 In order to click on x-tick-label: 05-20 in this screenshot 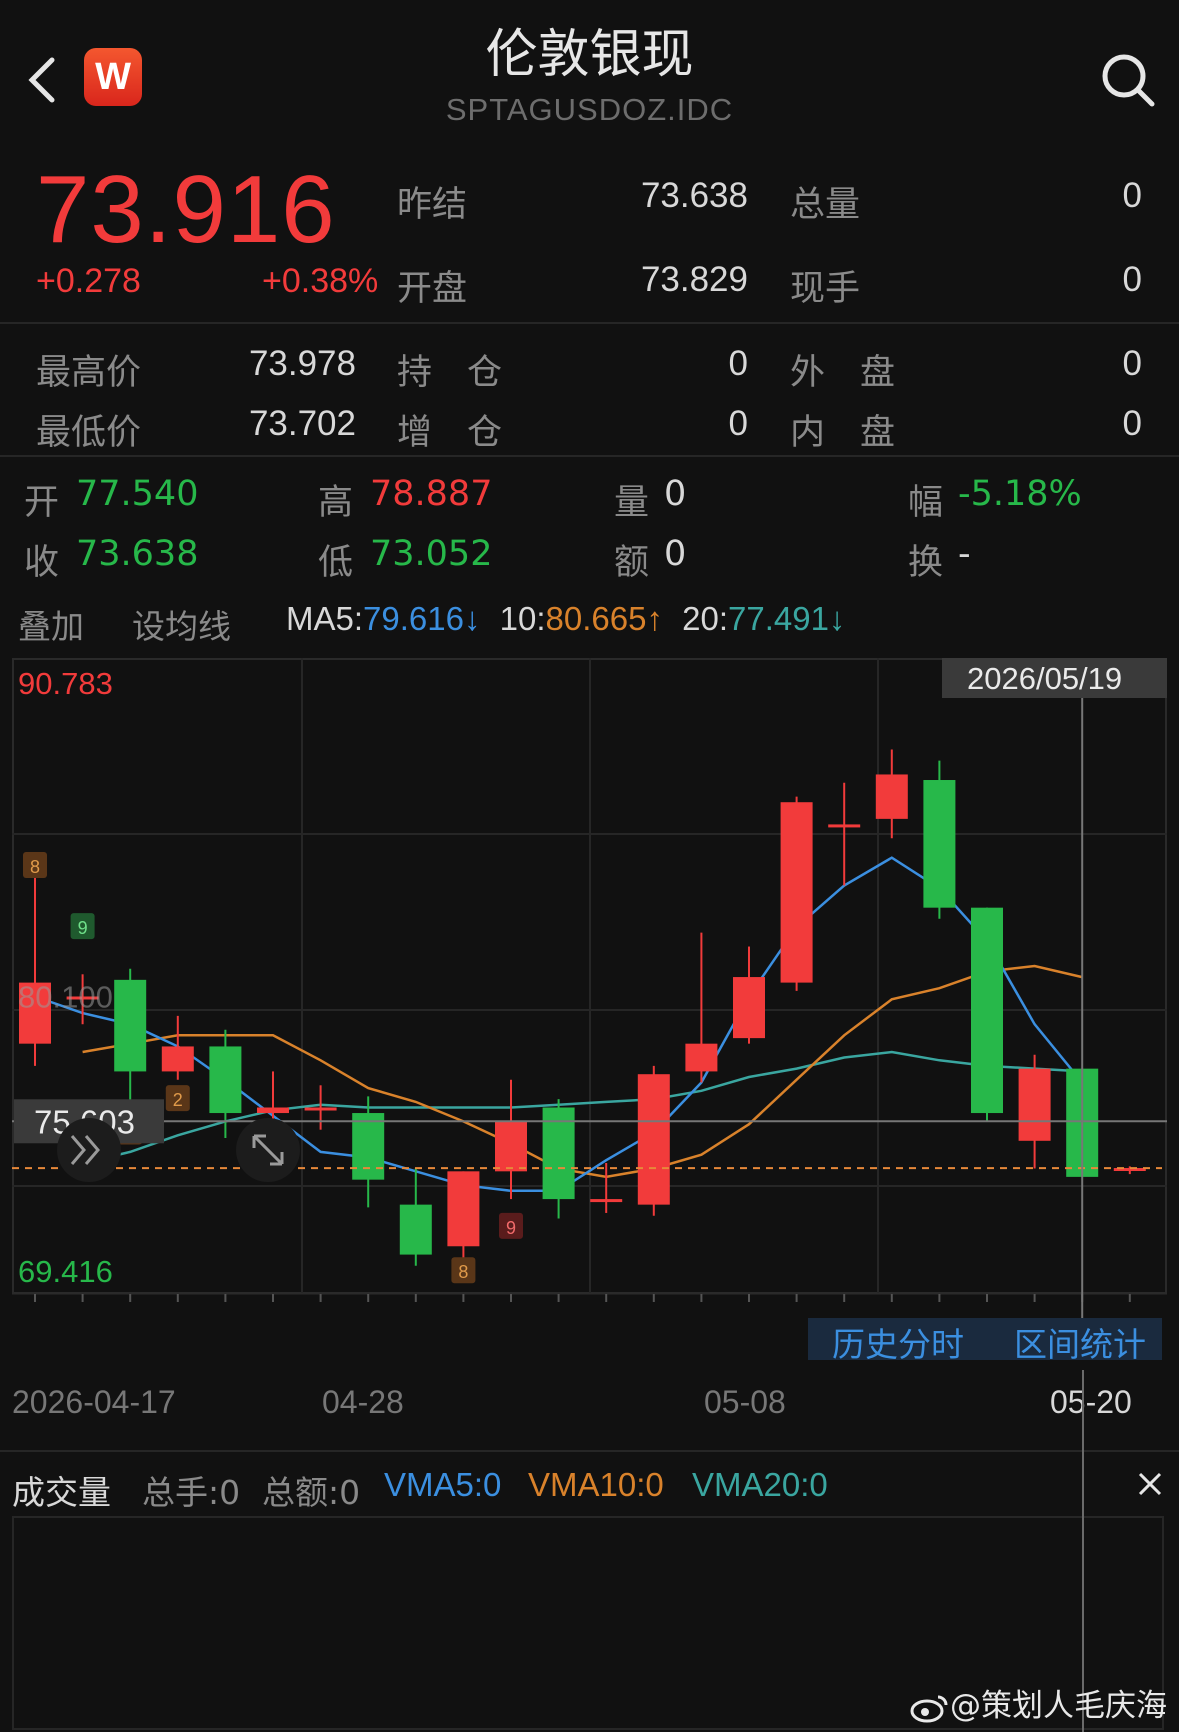, I will do `click(1091, 1402)`.